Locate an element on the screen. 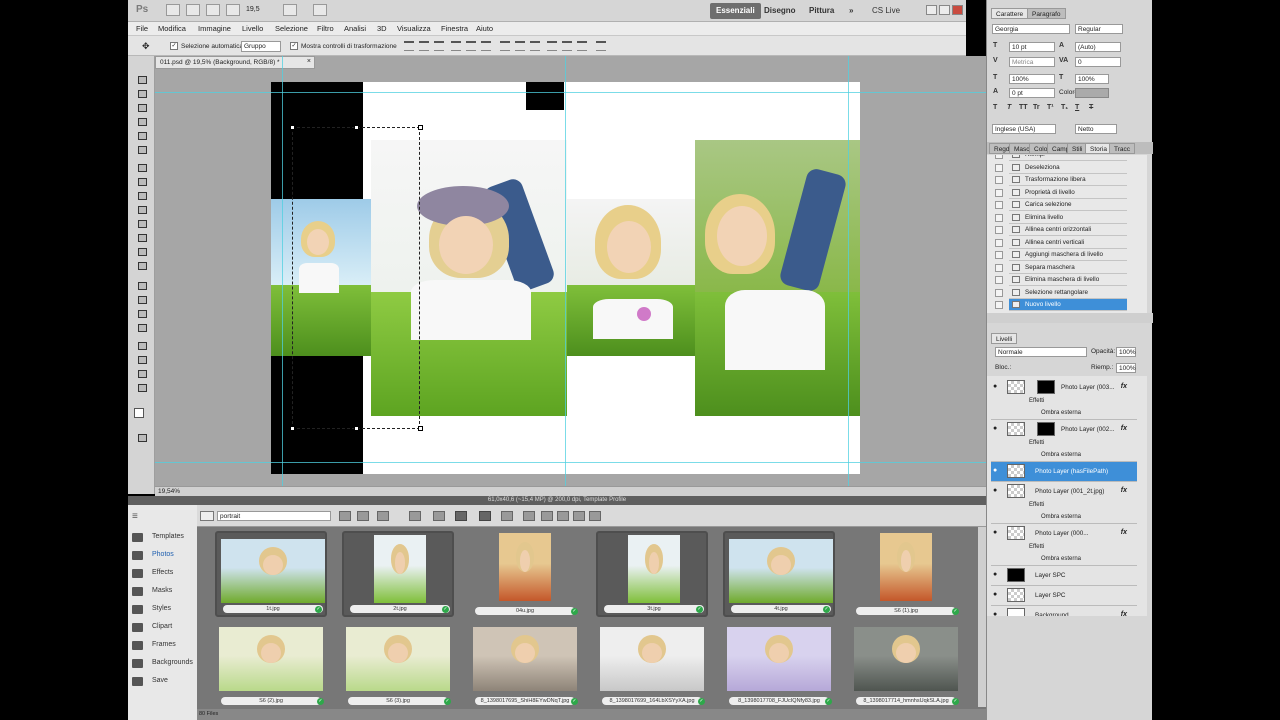  leading-field: (Auto) is located at coordinates (1098, 47).